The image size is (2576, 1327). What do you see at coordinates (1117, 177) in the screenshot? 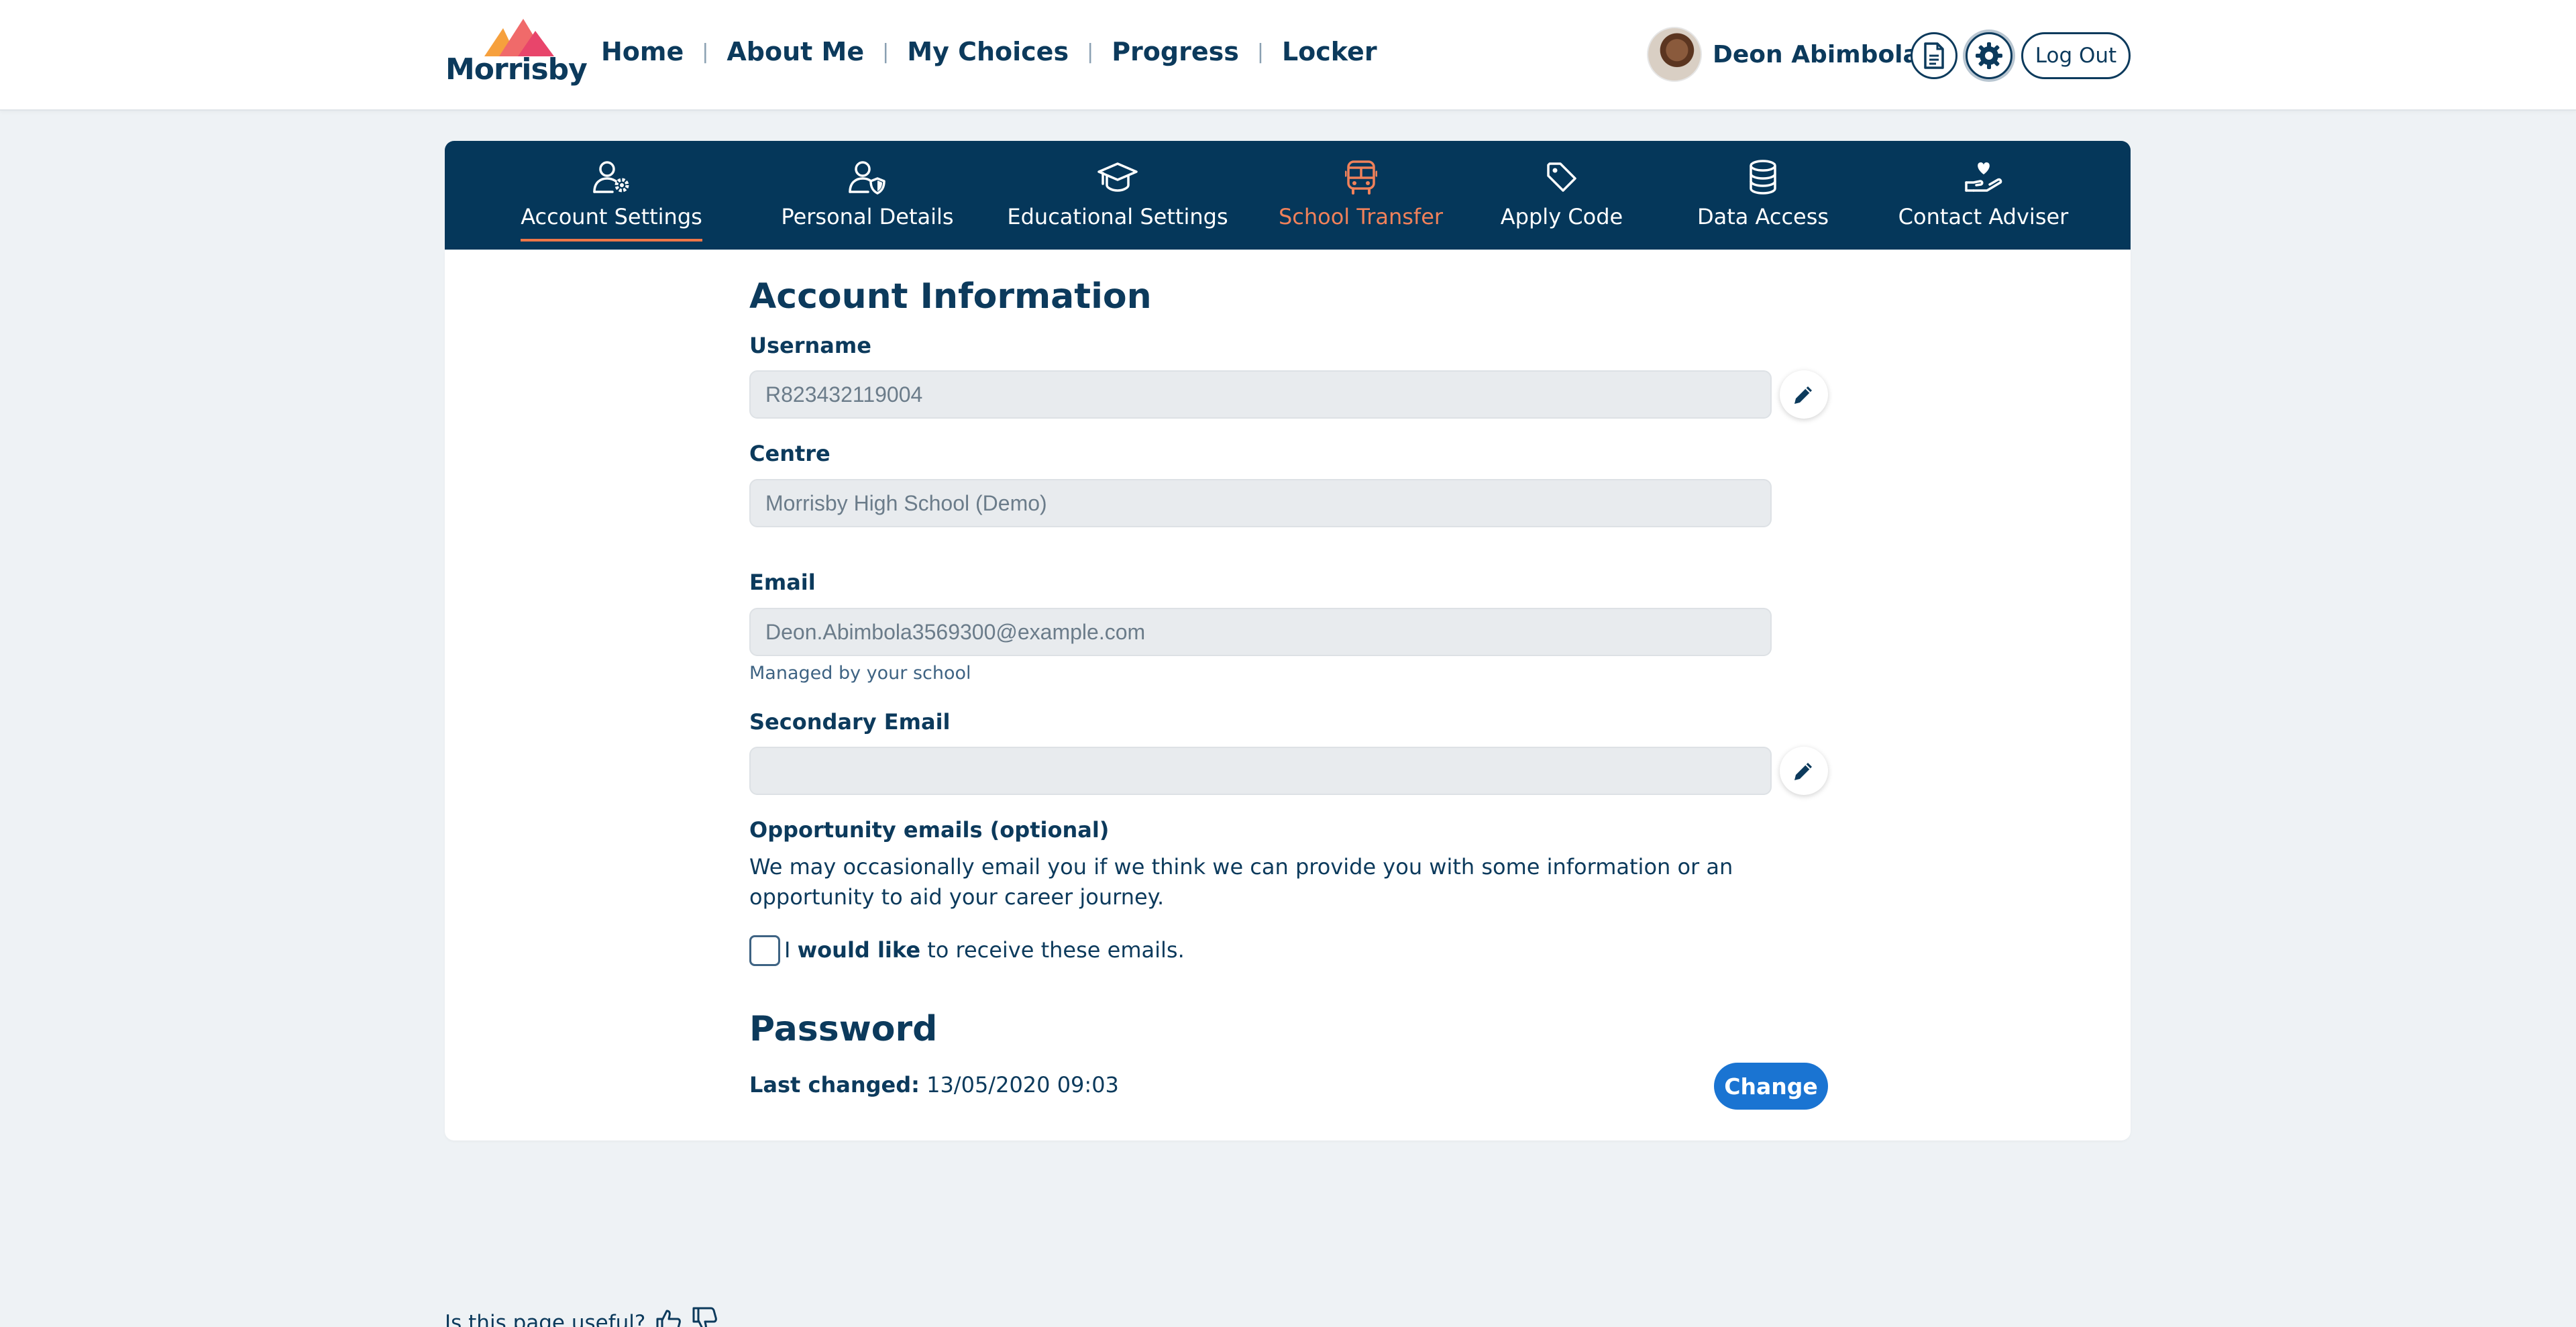
I see `graduation-cap-icon` at bounding box center [1117, 177].